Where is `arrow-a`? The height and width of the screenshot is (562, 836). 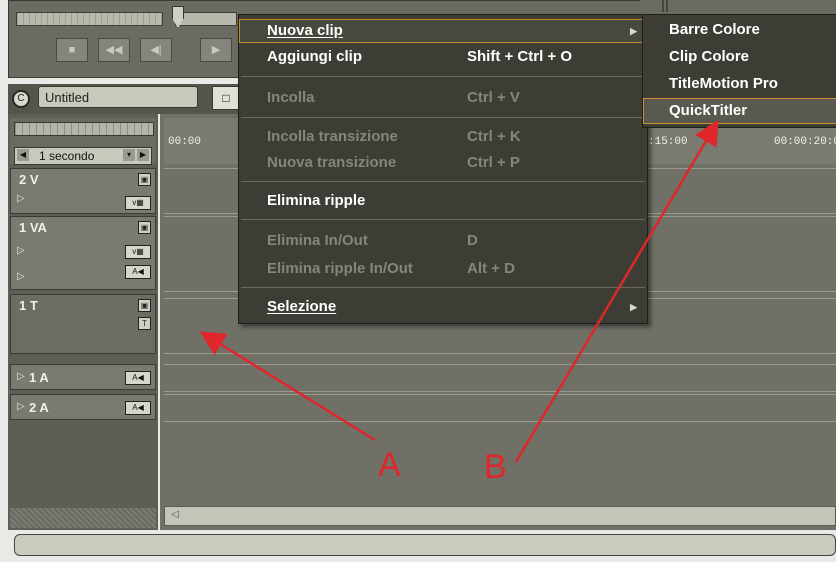
arrow-a is located at coordinates (287, 386).